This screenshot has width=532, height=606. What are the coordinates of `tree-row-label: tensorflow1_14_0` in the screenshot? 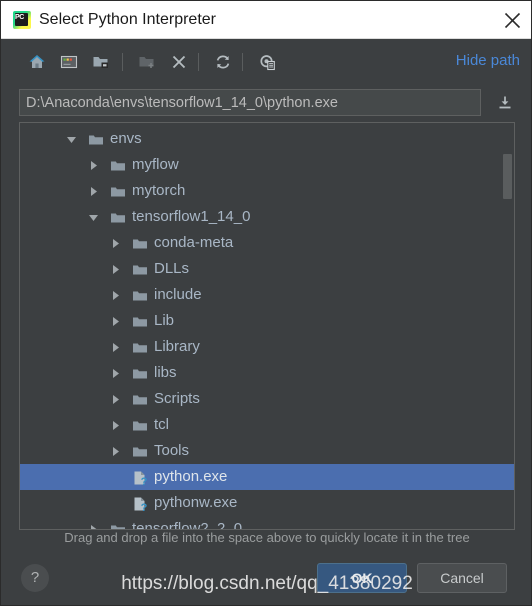 It's located at (191, 216).